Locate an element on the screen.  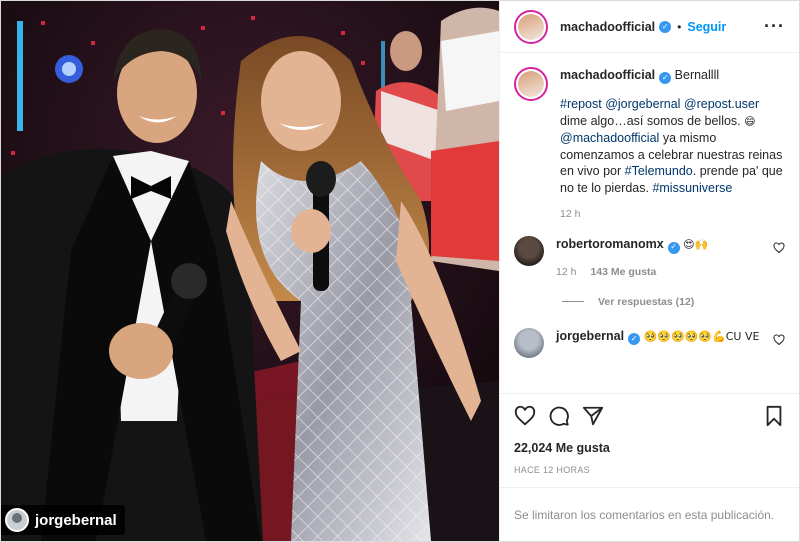
caption-username: machadoofficial is located at coordinates (607, 75).